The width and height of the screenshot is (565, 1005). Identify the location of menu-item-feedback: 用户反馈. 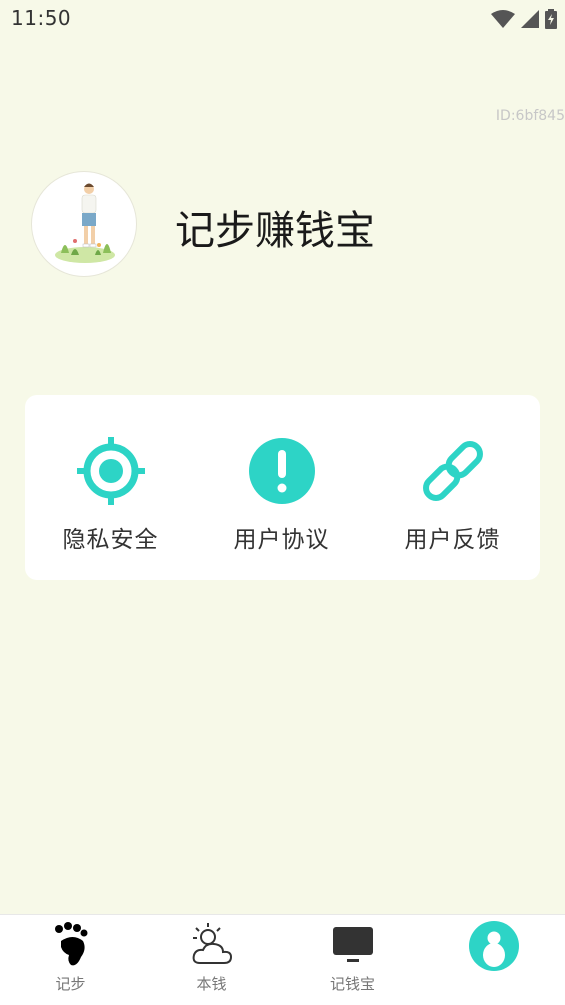
(452, 487).